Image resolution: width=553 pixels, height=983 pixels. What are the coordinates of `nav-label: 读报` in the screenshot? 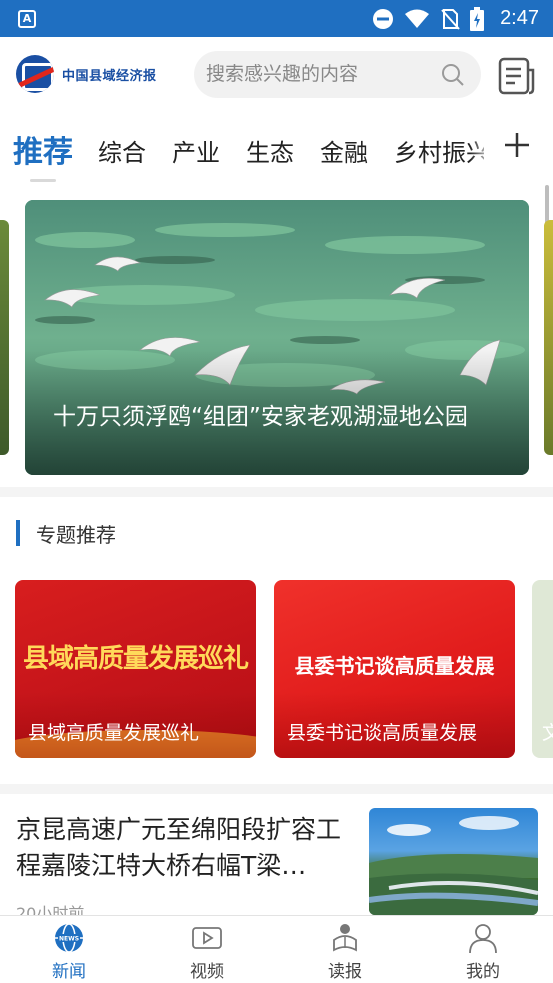 It's located at (345, 972).